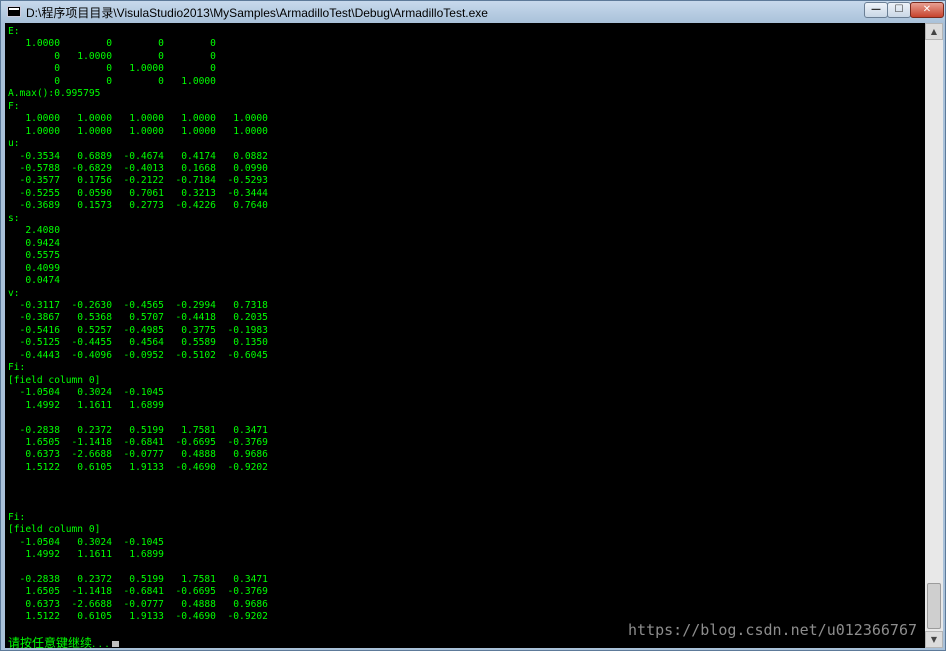 This screenshot has height=651, width=946. What do you see at coordinates (58, 642) in the screenshot?
I see `continue-prompt: 请按任意键继续. . .` at bounding box center [58, 642].